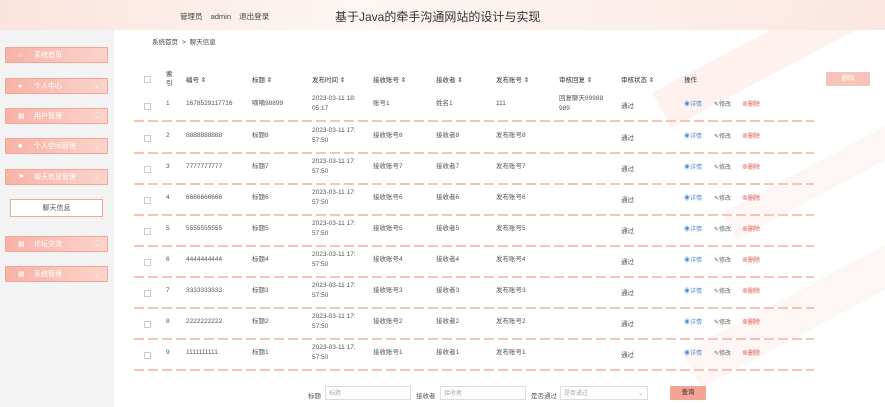  Describe the element at coordinates (147, 79) in the screenshot. I see `select-all-checkbox` at that location.